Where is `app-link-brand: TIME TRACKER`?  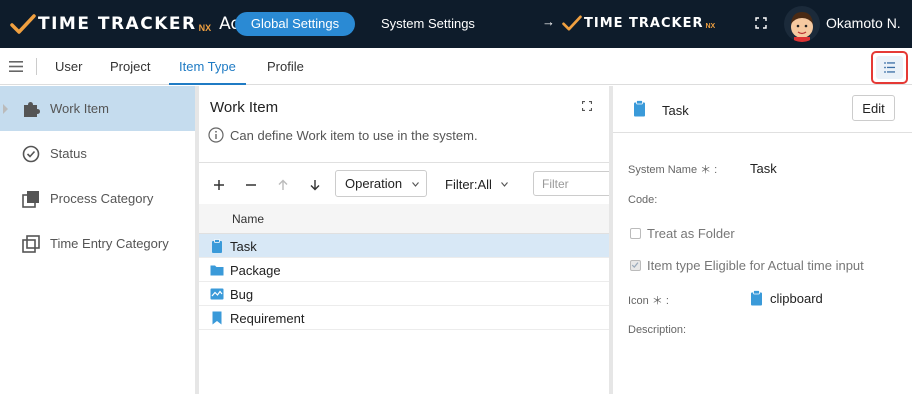
app-link-brand: TIME TRACKER is located at coordinates (644, 23).